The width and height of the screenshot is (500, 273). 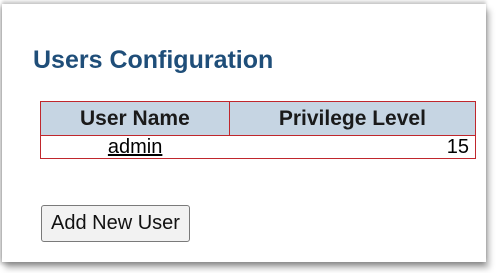 What do you see at coordinates (352, 147) in the screenshot?
I see `privilege-level-cell: 15` at bounding box center [352, 147].